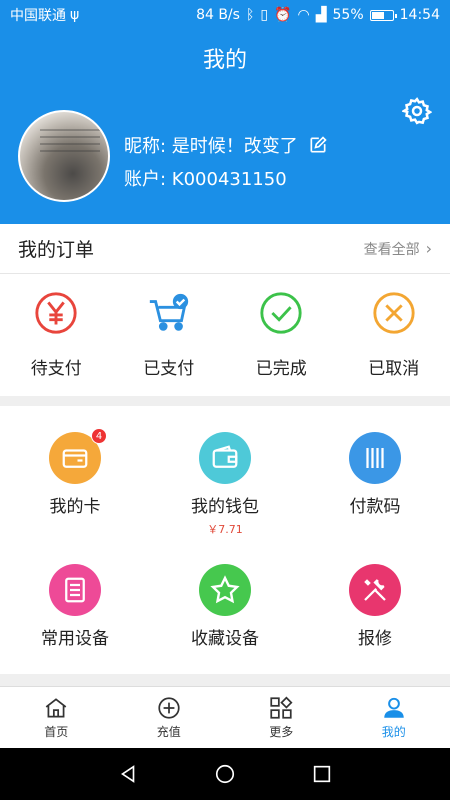 Image resolution: width=450 pixels, height=800 pixels. I want to click on common-devices-label: 常用设备, so click(75, 639).